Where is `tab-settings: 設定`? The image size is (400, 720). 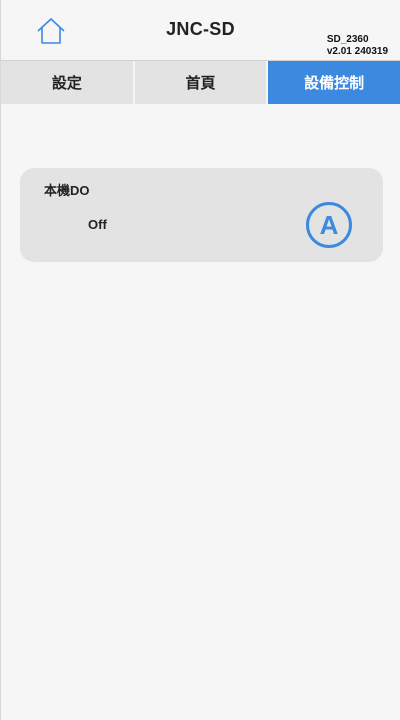 tab-settings: 設定 is located at coordinates (68, 82).